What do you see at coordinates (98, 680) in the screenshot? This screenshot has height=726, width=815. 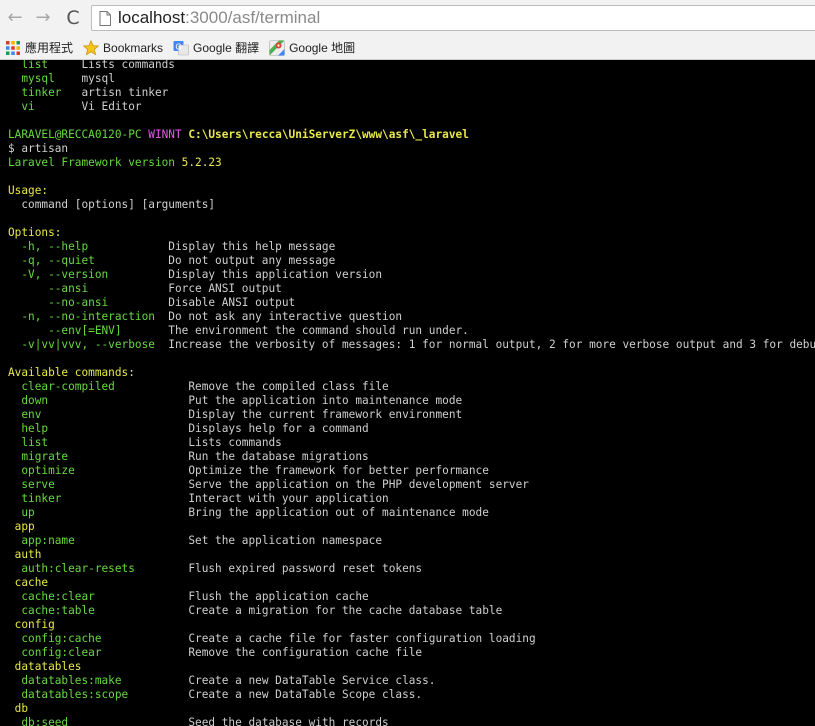 I see `command-name: datatables:make` at bounding box center [98, 680].